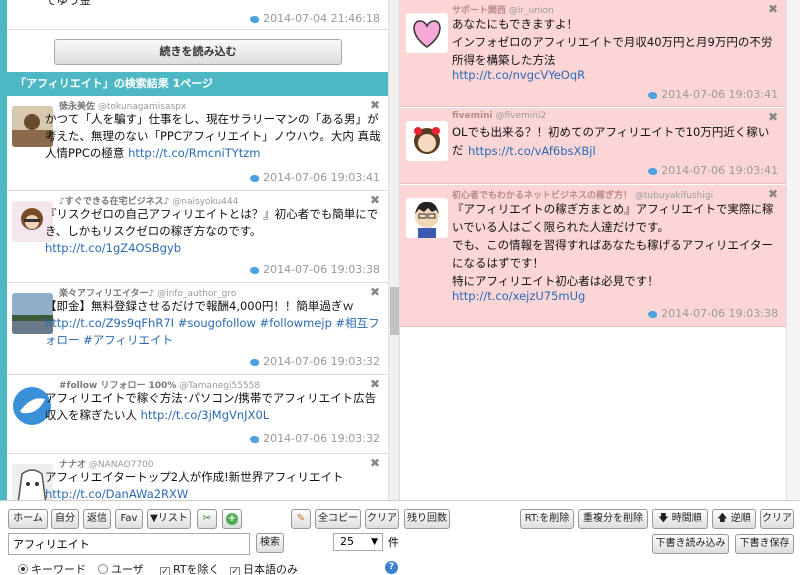 The width and height of the screenshot is (800, 575). What do you see at coordinates (165, 571) in the screenshot?
I see `checkbox-icon: ✓` at bounding box center [165, 571].